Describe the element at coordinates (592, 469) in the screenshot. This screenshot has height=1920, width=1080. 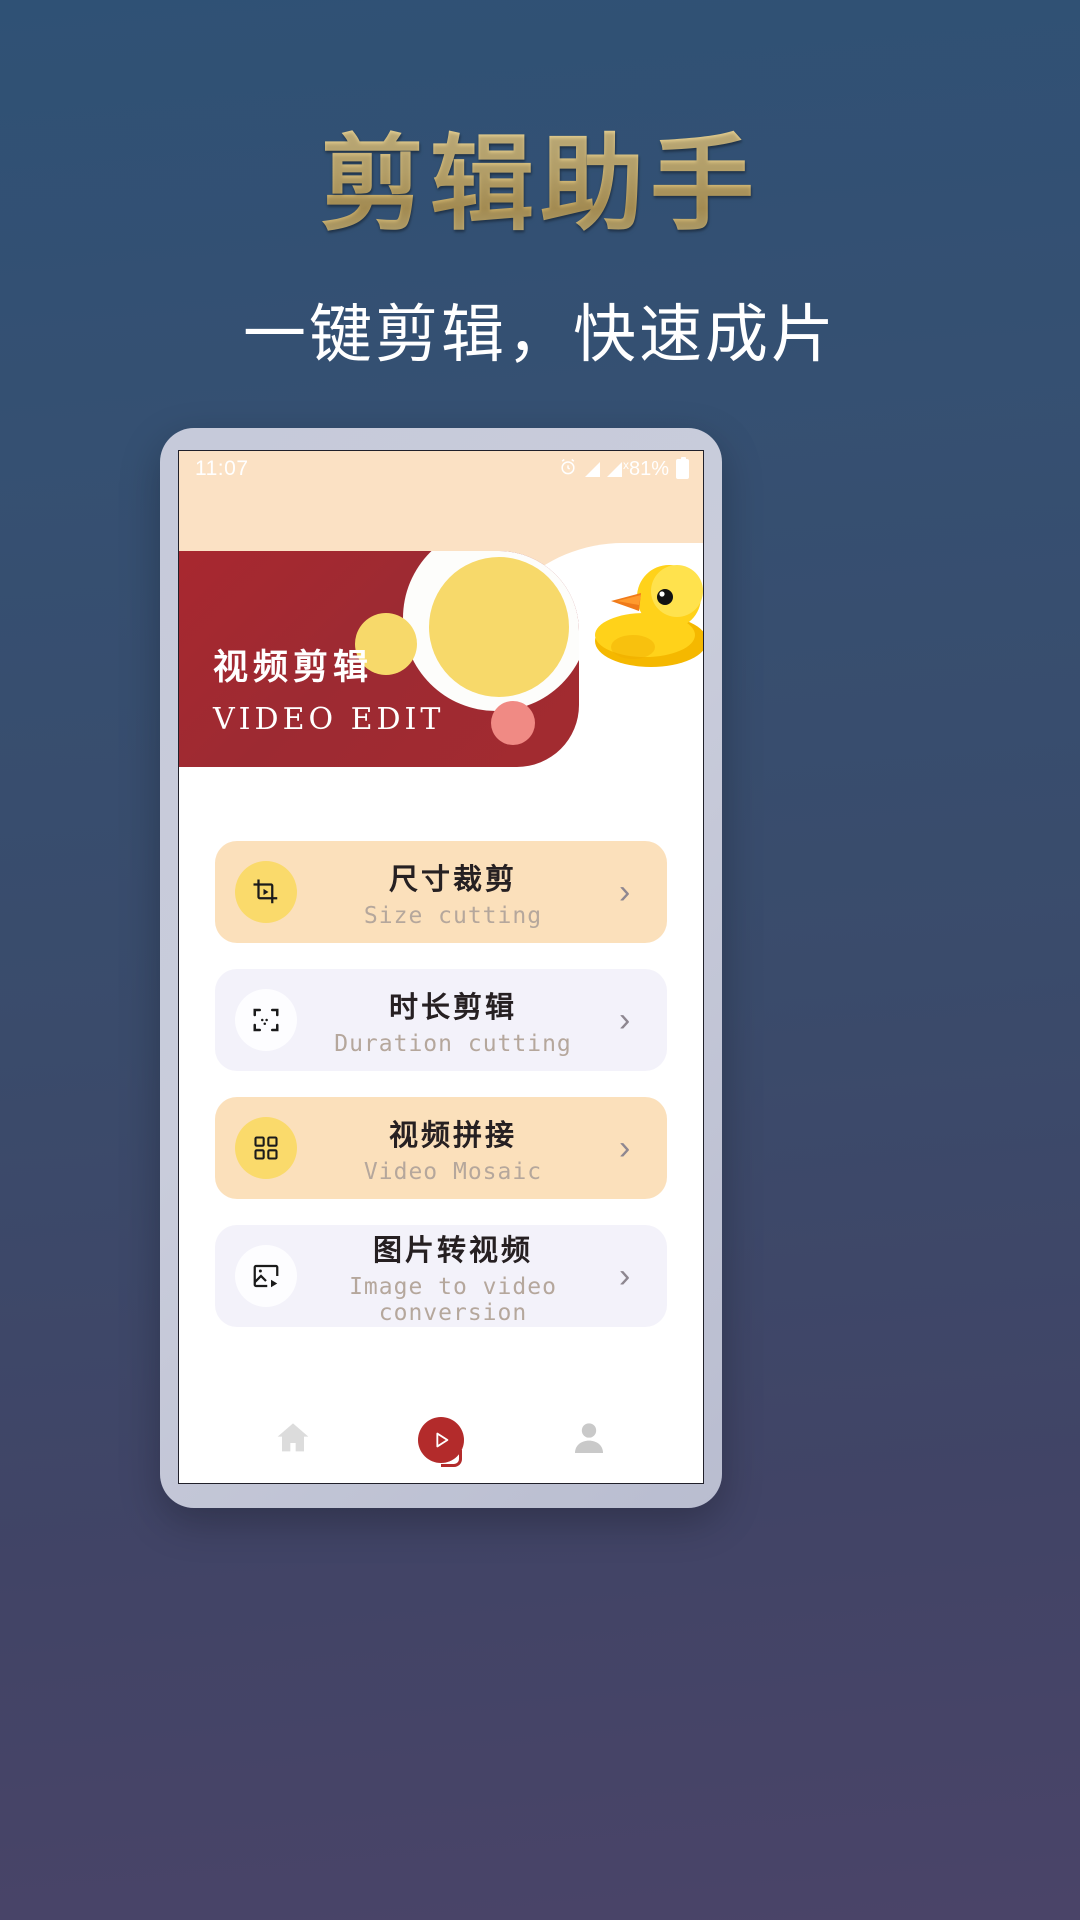
I see `signal-bars-icon` at that location.